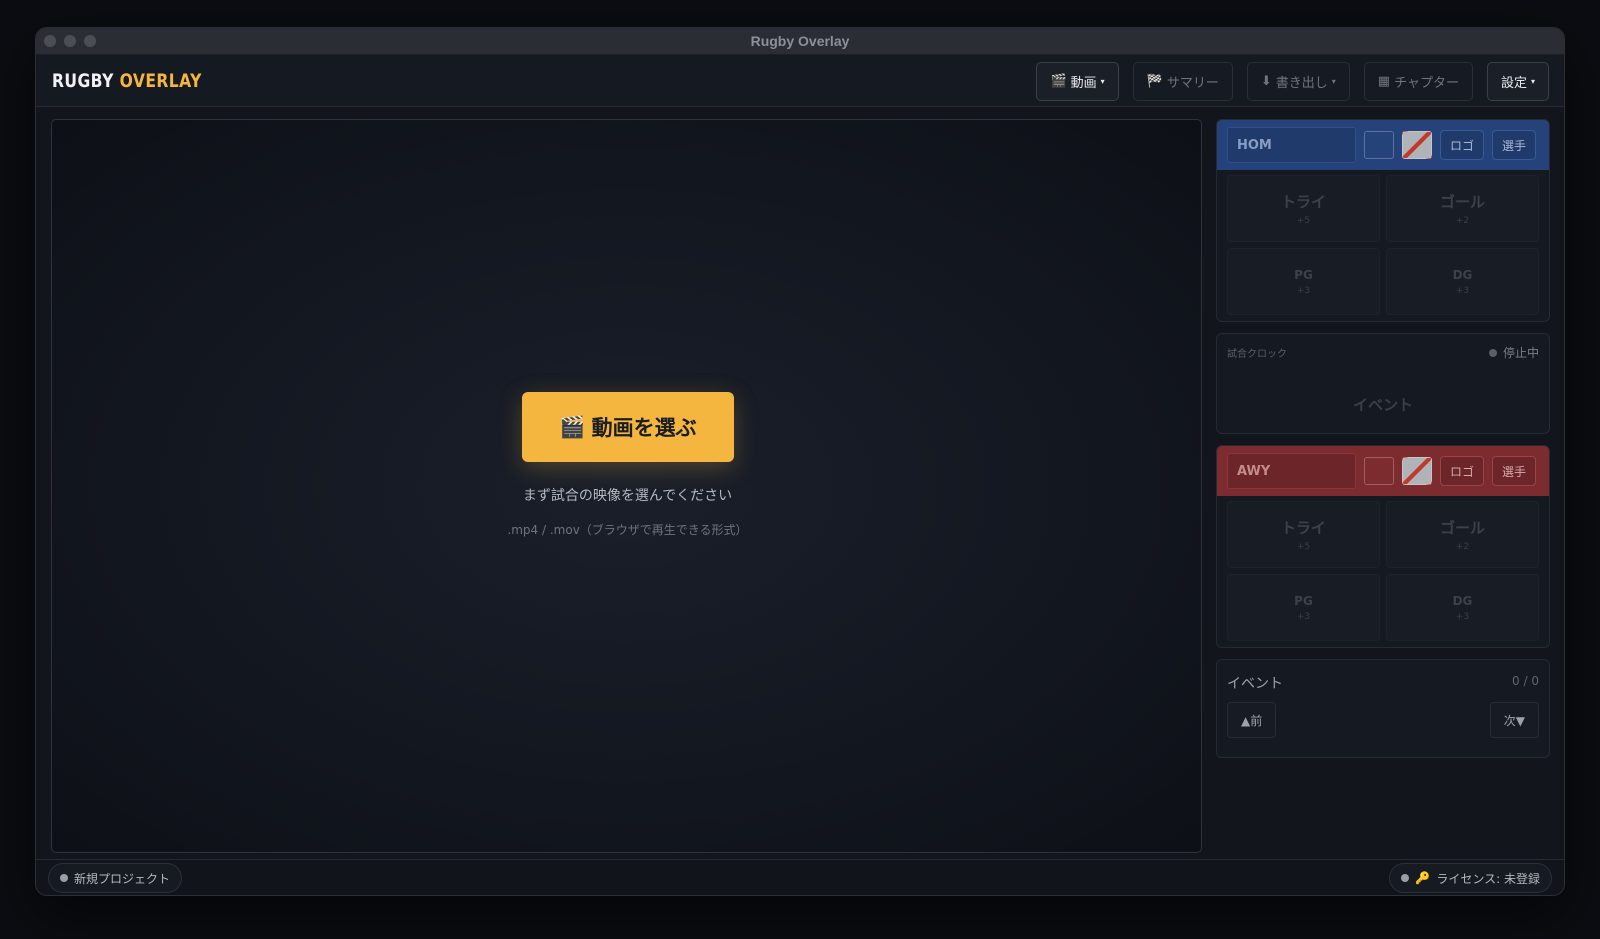  I want to click on clock-status-text: 停止中, so click(1520, 353).